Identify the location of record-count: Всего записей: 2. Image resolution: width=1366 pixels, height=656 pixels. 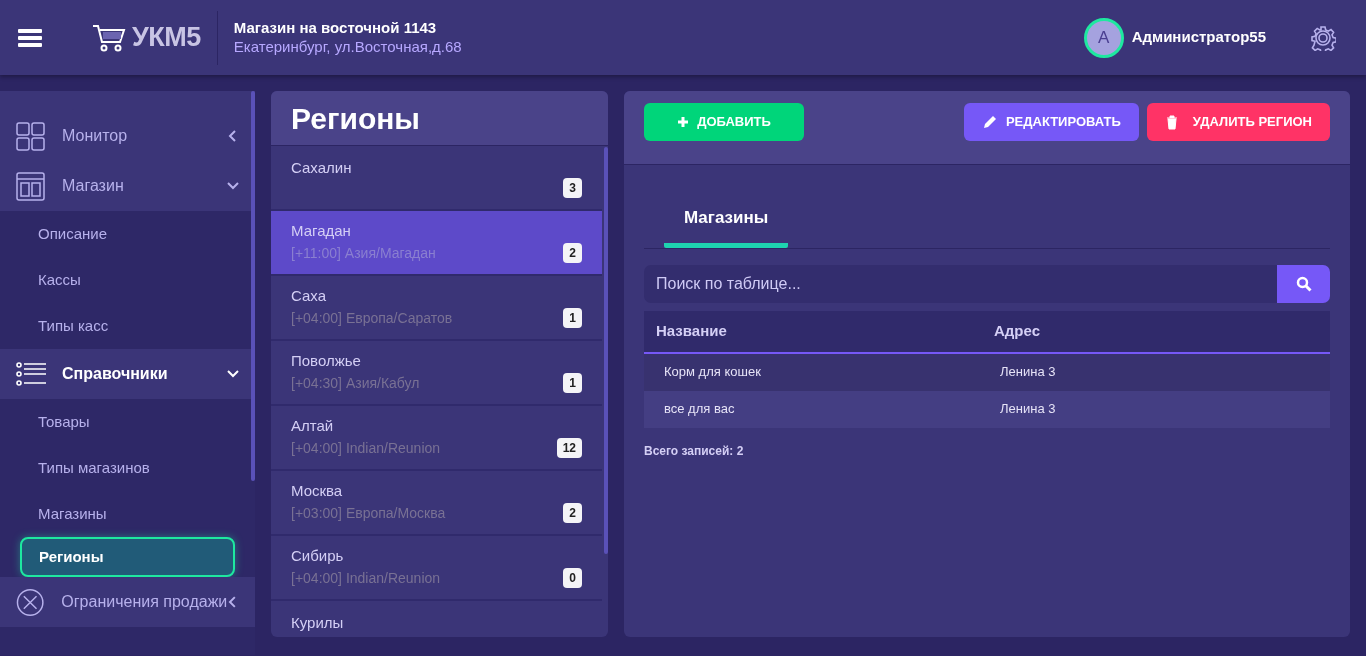
(694, 451).